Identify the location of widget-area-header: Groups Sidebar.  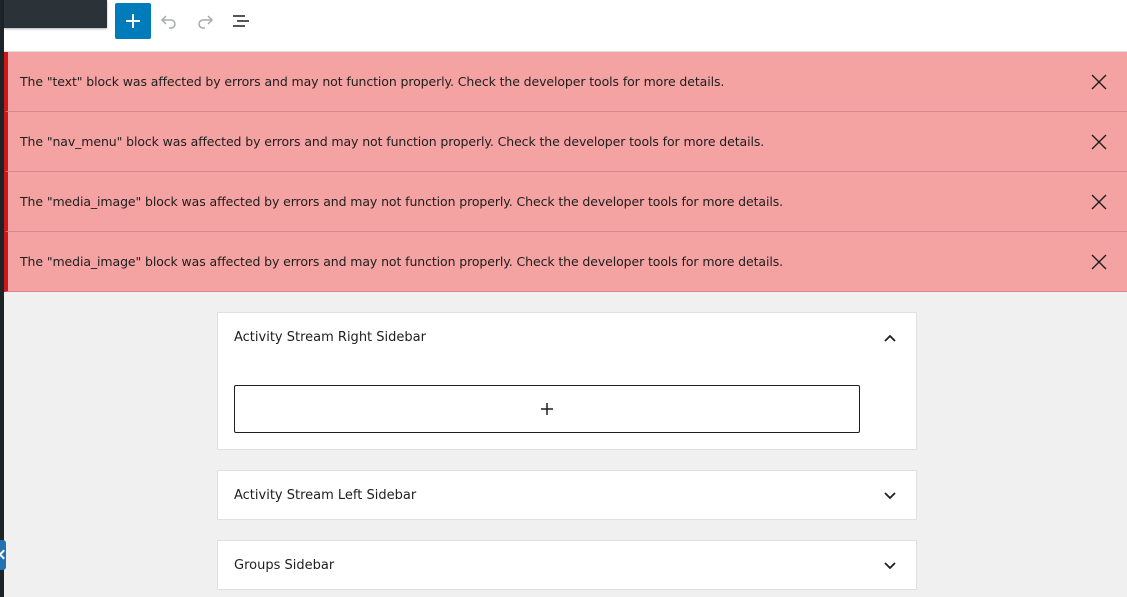
(567, 565).